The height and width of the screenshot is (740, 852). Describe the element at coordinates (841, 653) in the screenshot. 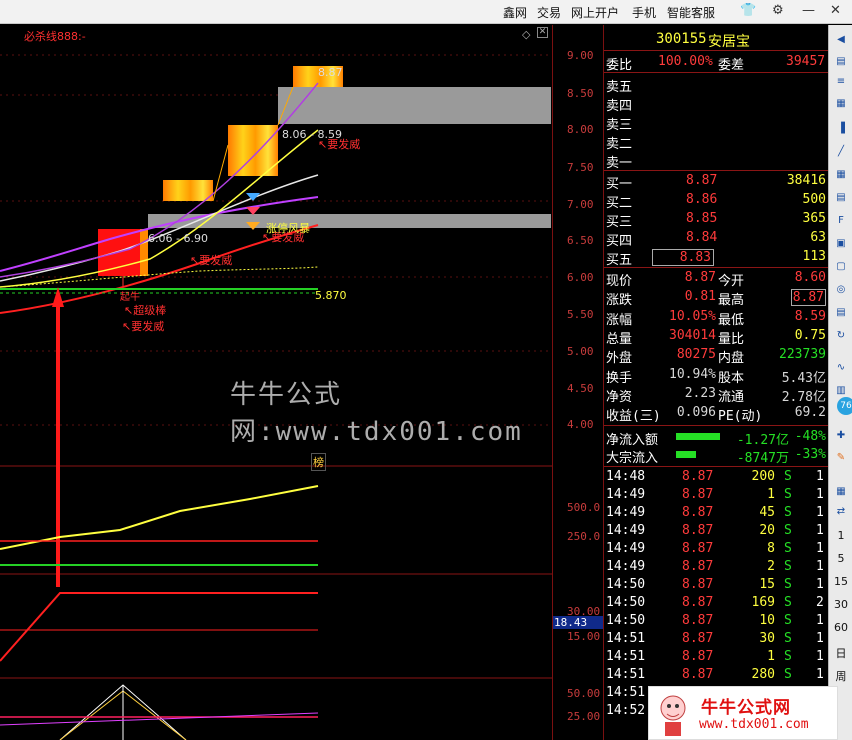

I see `period-day: 日` at that location.